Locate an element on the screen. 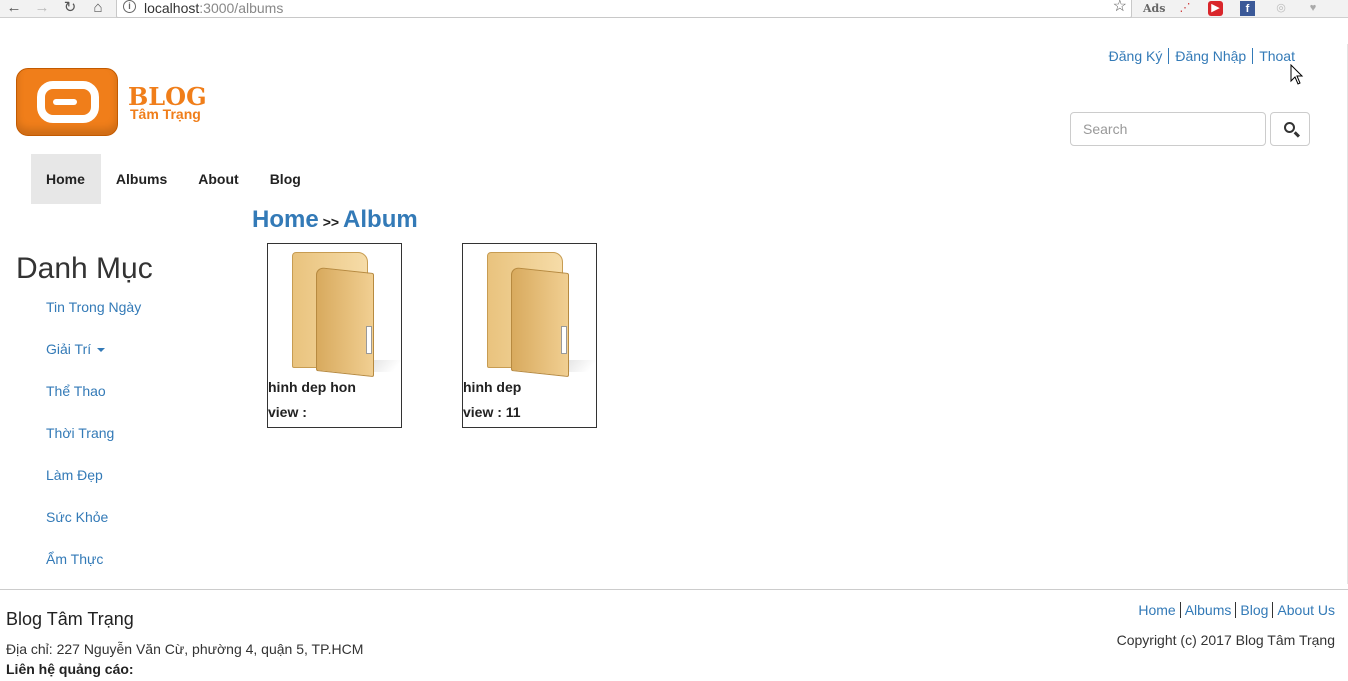 This screenshot has width=1348, height=681. breadcrumb-current: Album is located at coordinates (380, 219).